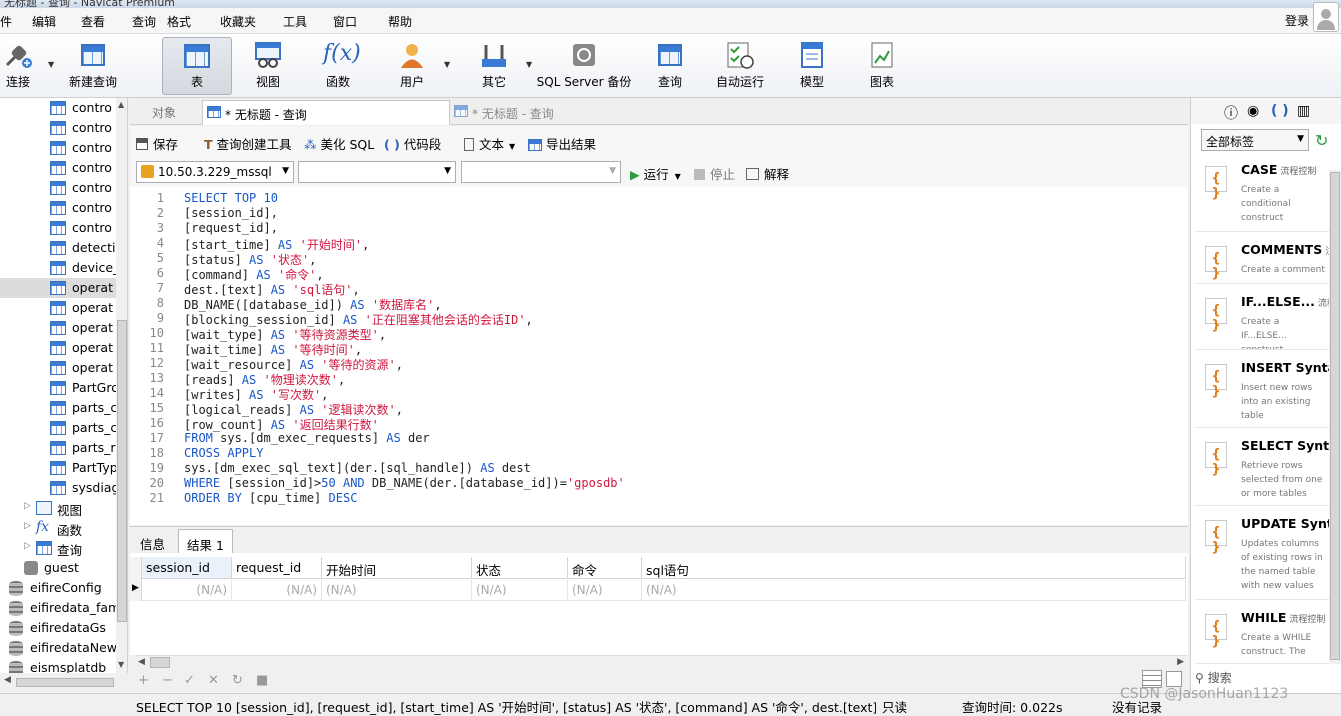  What do you see at coordinates (121, 664) in the screenshot?
I see `scroll-down-icon: ▼` at bounding box center [121, 664].